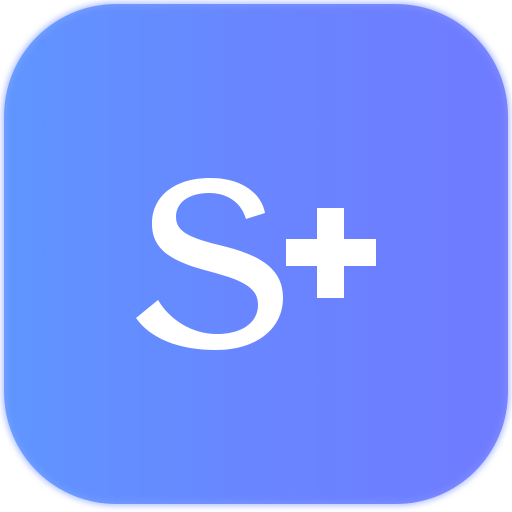 This screenshot has width=512, height=512. Describe the element at coordinates (331, 253) in the screenshot. I see `plus-icon` at that location.